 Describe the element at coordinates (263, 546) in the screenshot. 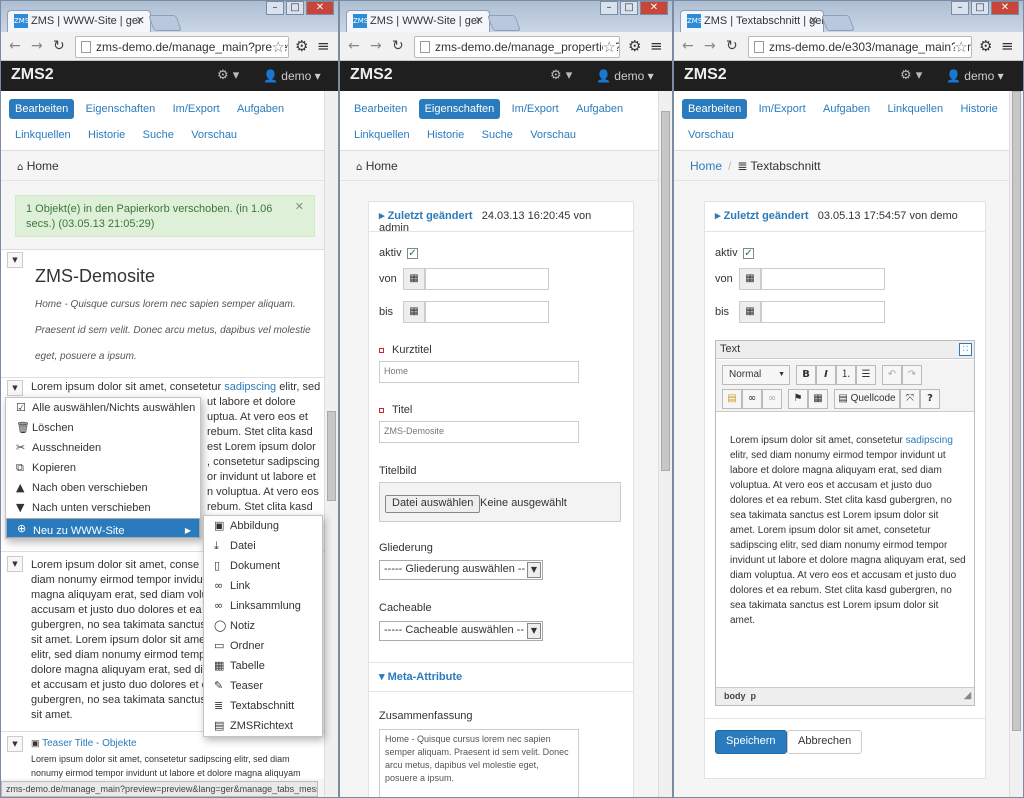

I see `submenu-item-datei: ⤓ Datei` at that location.